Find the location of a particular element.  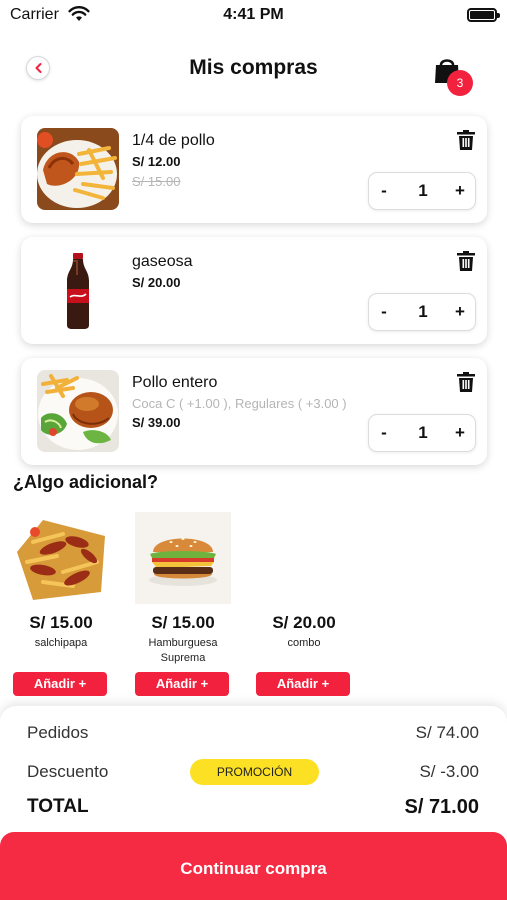

discount-label: Descuento is located at coordinates (68, 771).